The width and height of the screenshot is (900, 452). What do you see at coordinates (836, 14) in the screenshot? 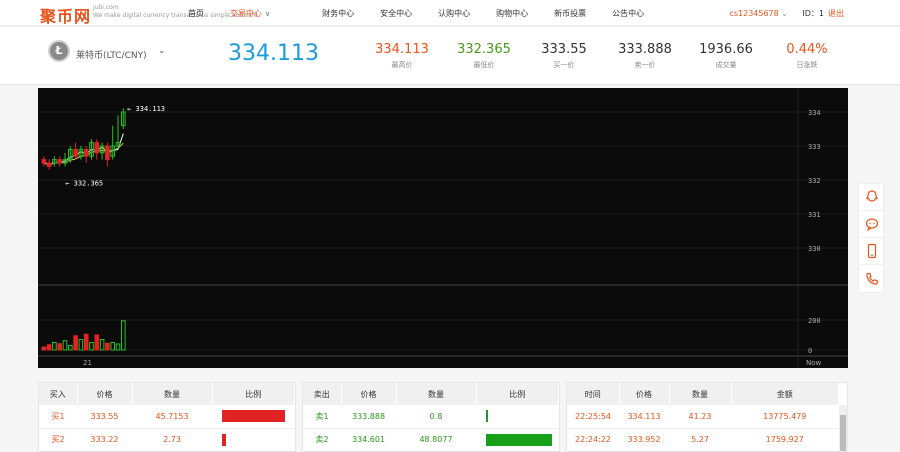
I see `logout-link: 退出` at bounding box center [836, 14].